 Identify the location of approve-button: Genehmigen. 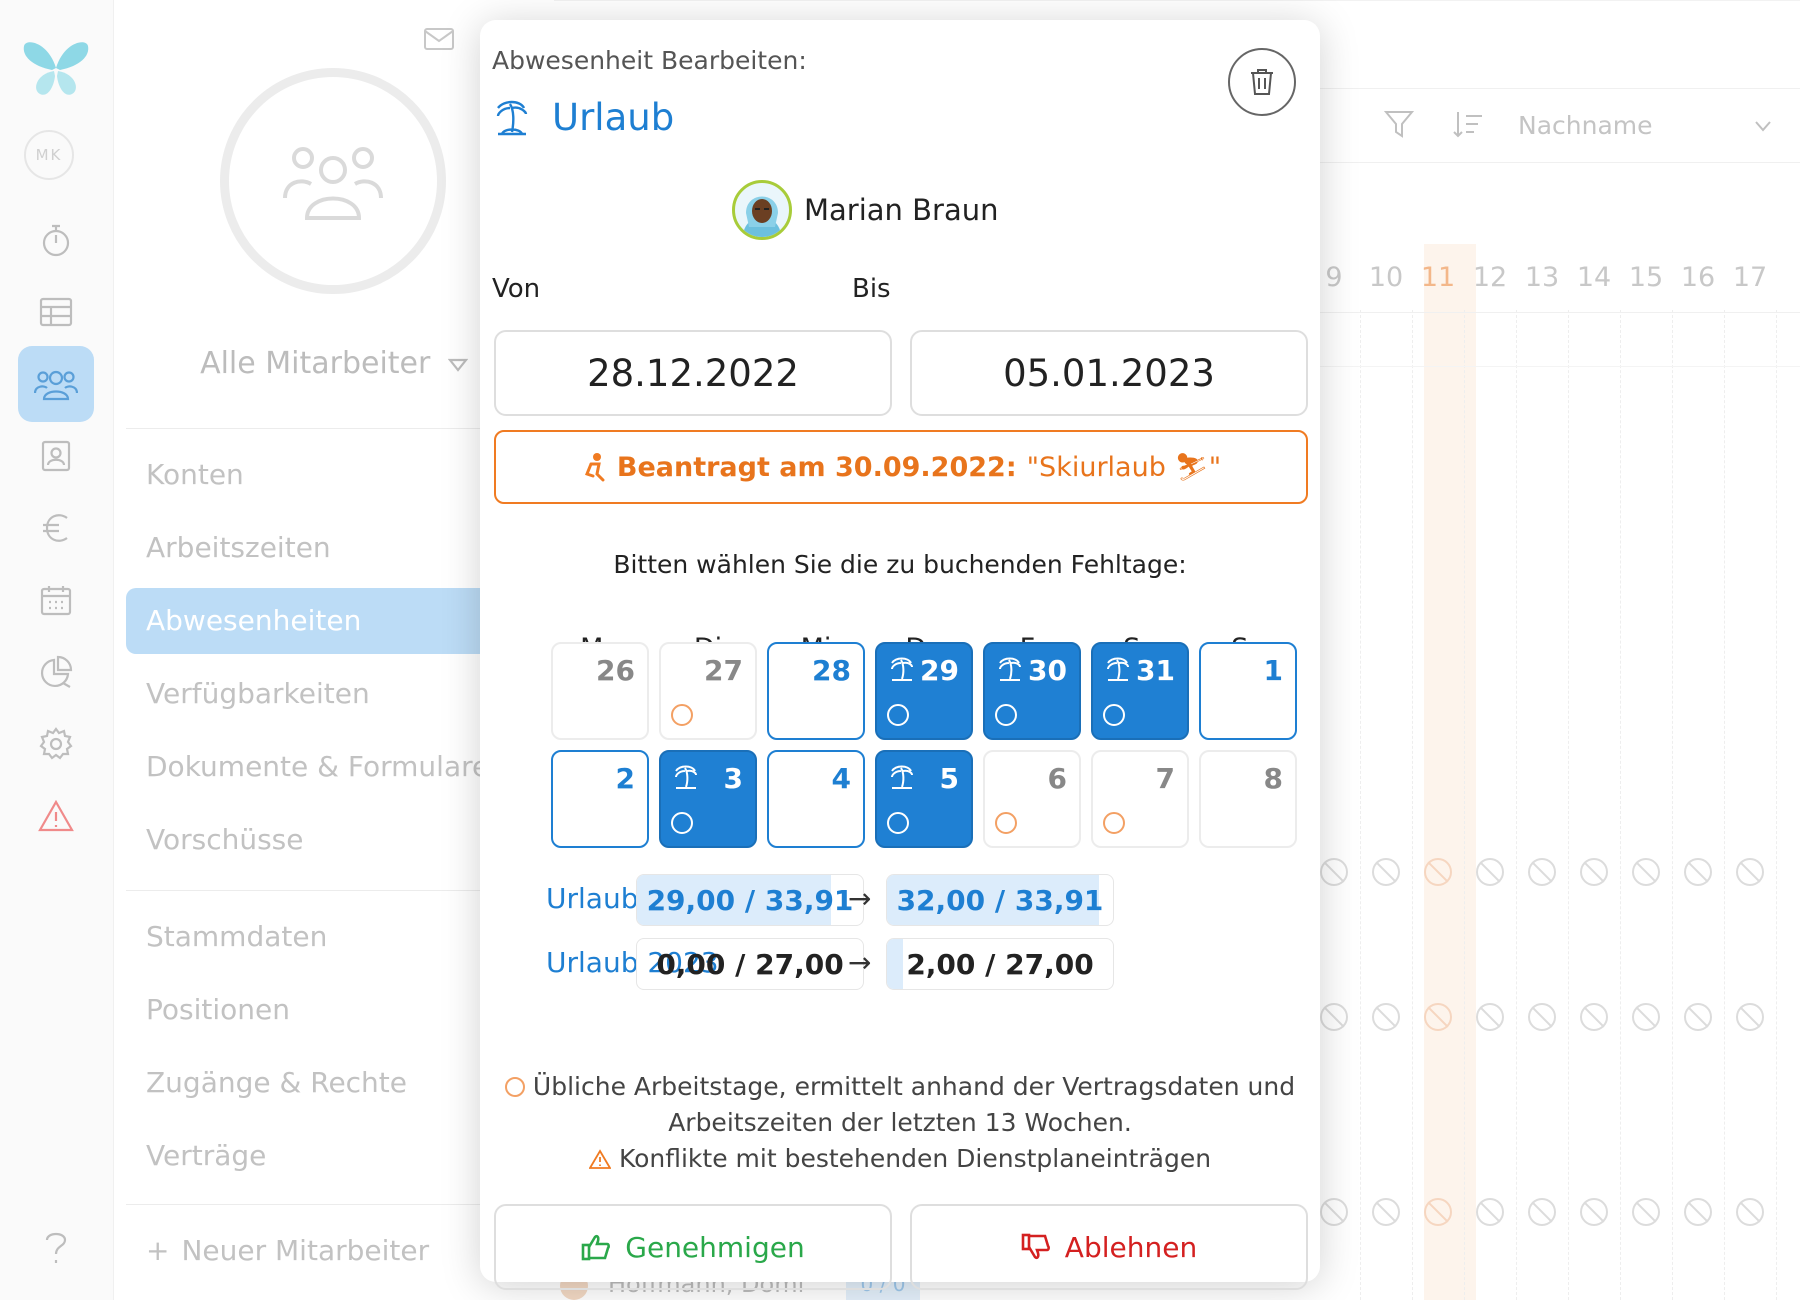
(693, 1247).